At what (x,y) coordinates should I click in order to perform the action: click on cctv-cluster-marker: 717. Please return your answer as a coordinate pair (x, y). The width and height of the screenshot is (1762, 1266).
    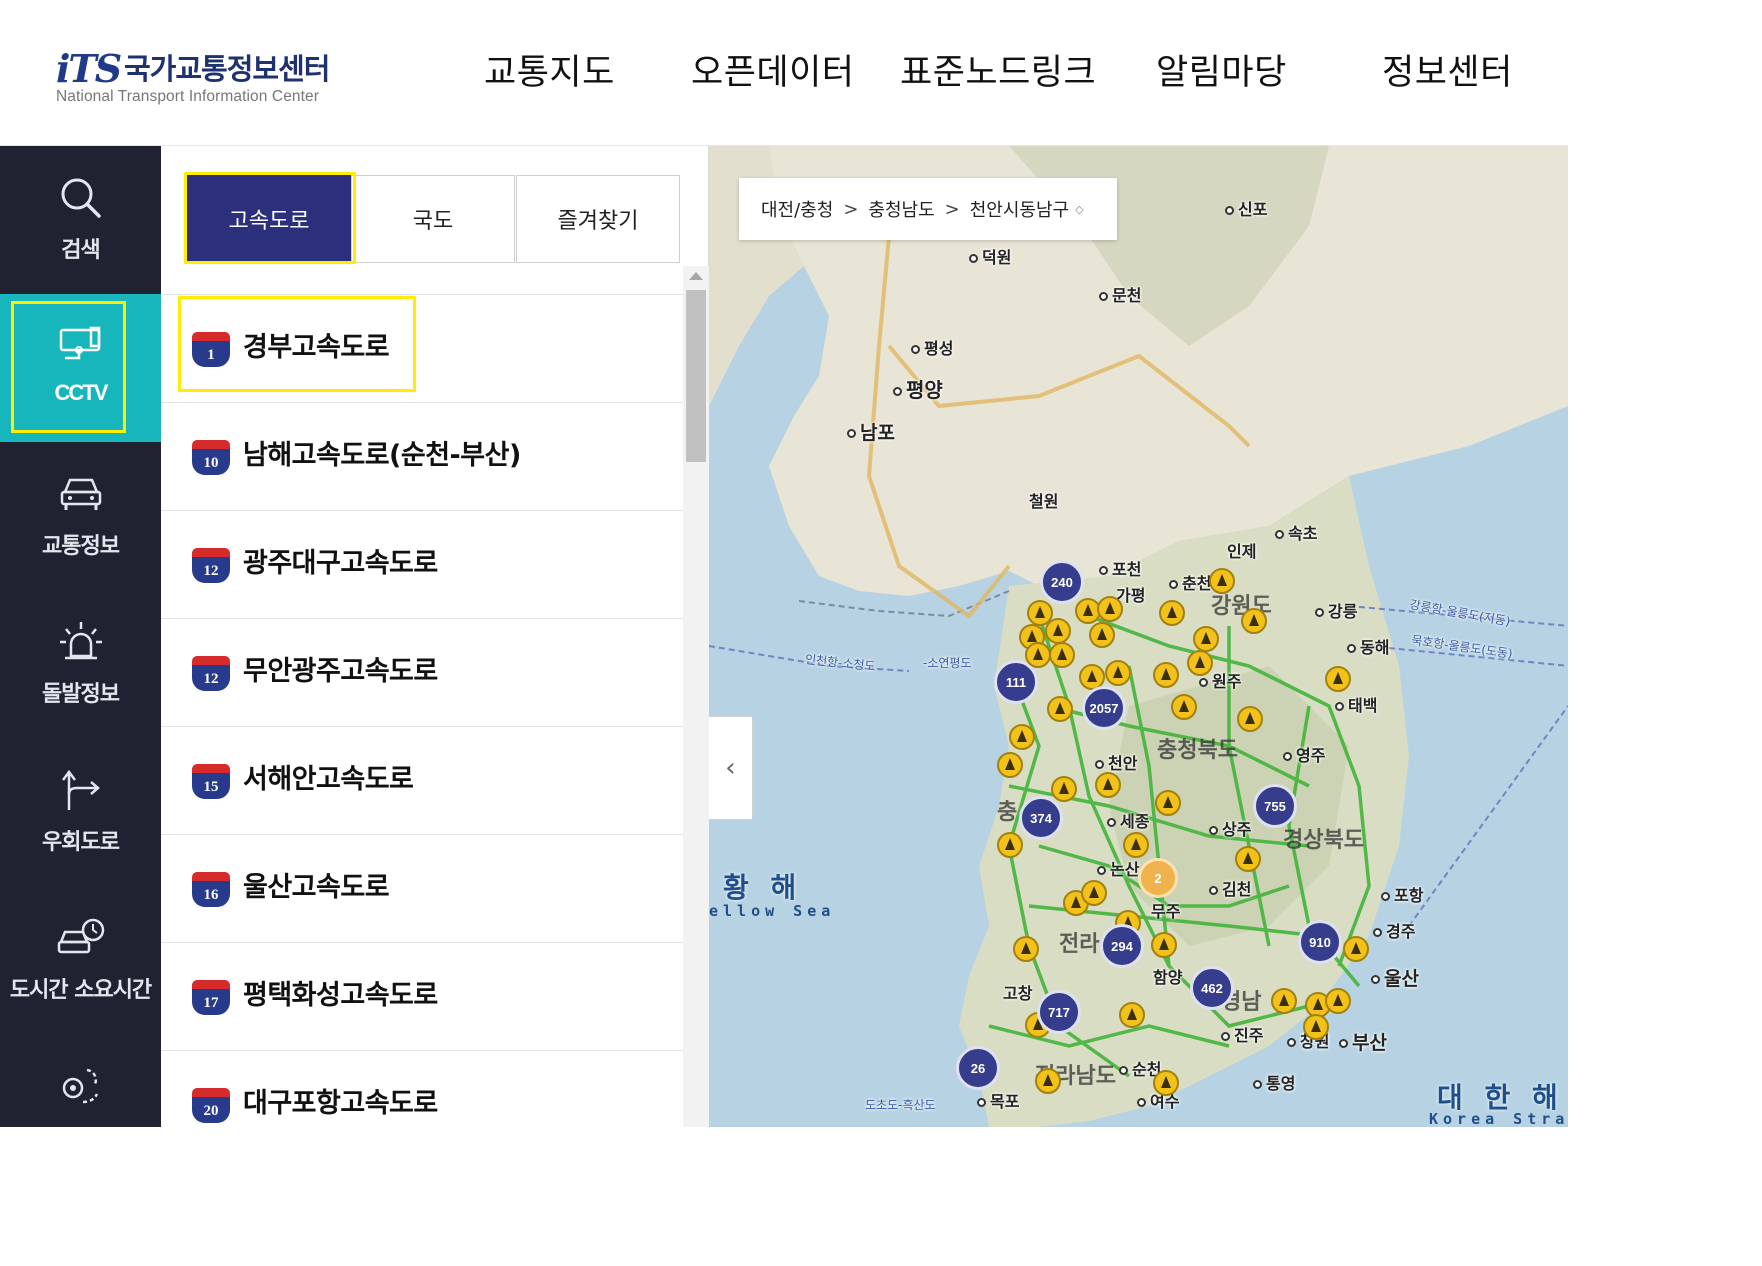
    Looking at the image, I should click on (1059, 1012).